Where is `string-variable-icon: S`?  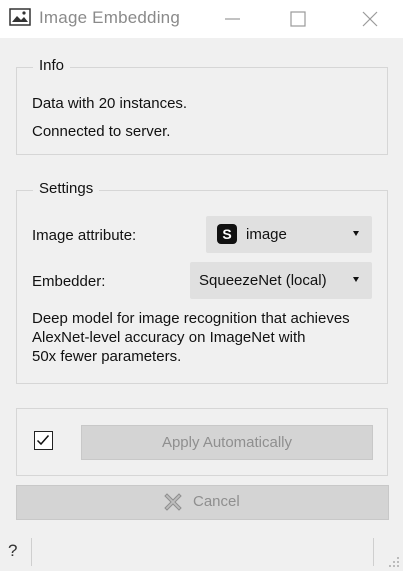
string-variable-icon: S is located at coordinates (227, 234).